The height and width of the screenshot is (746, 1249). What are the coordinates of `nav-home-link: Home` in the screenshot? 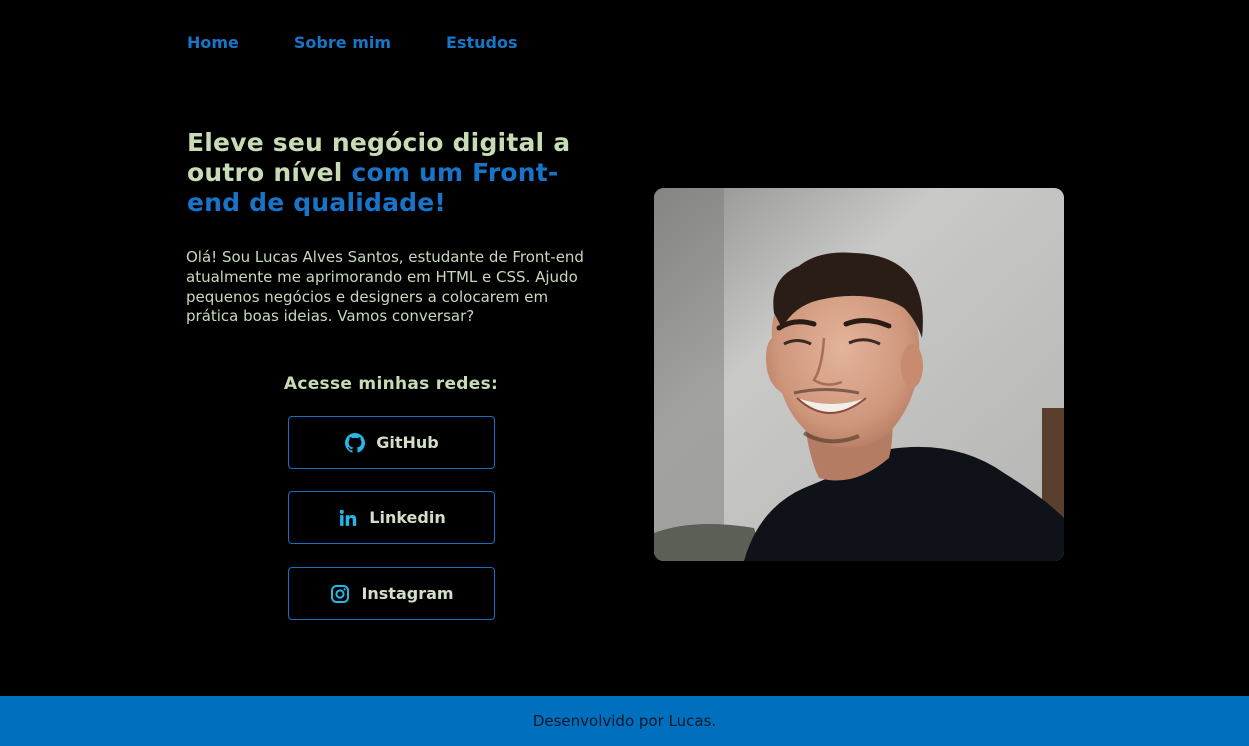 It's located at (213, 43).